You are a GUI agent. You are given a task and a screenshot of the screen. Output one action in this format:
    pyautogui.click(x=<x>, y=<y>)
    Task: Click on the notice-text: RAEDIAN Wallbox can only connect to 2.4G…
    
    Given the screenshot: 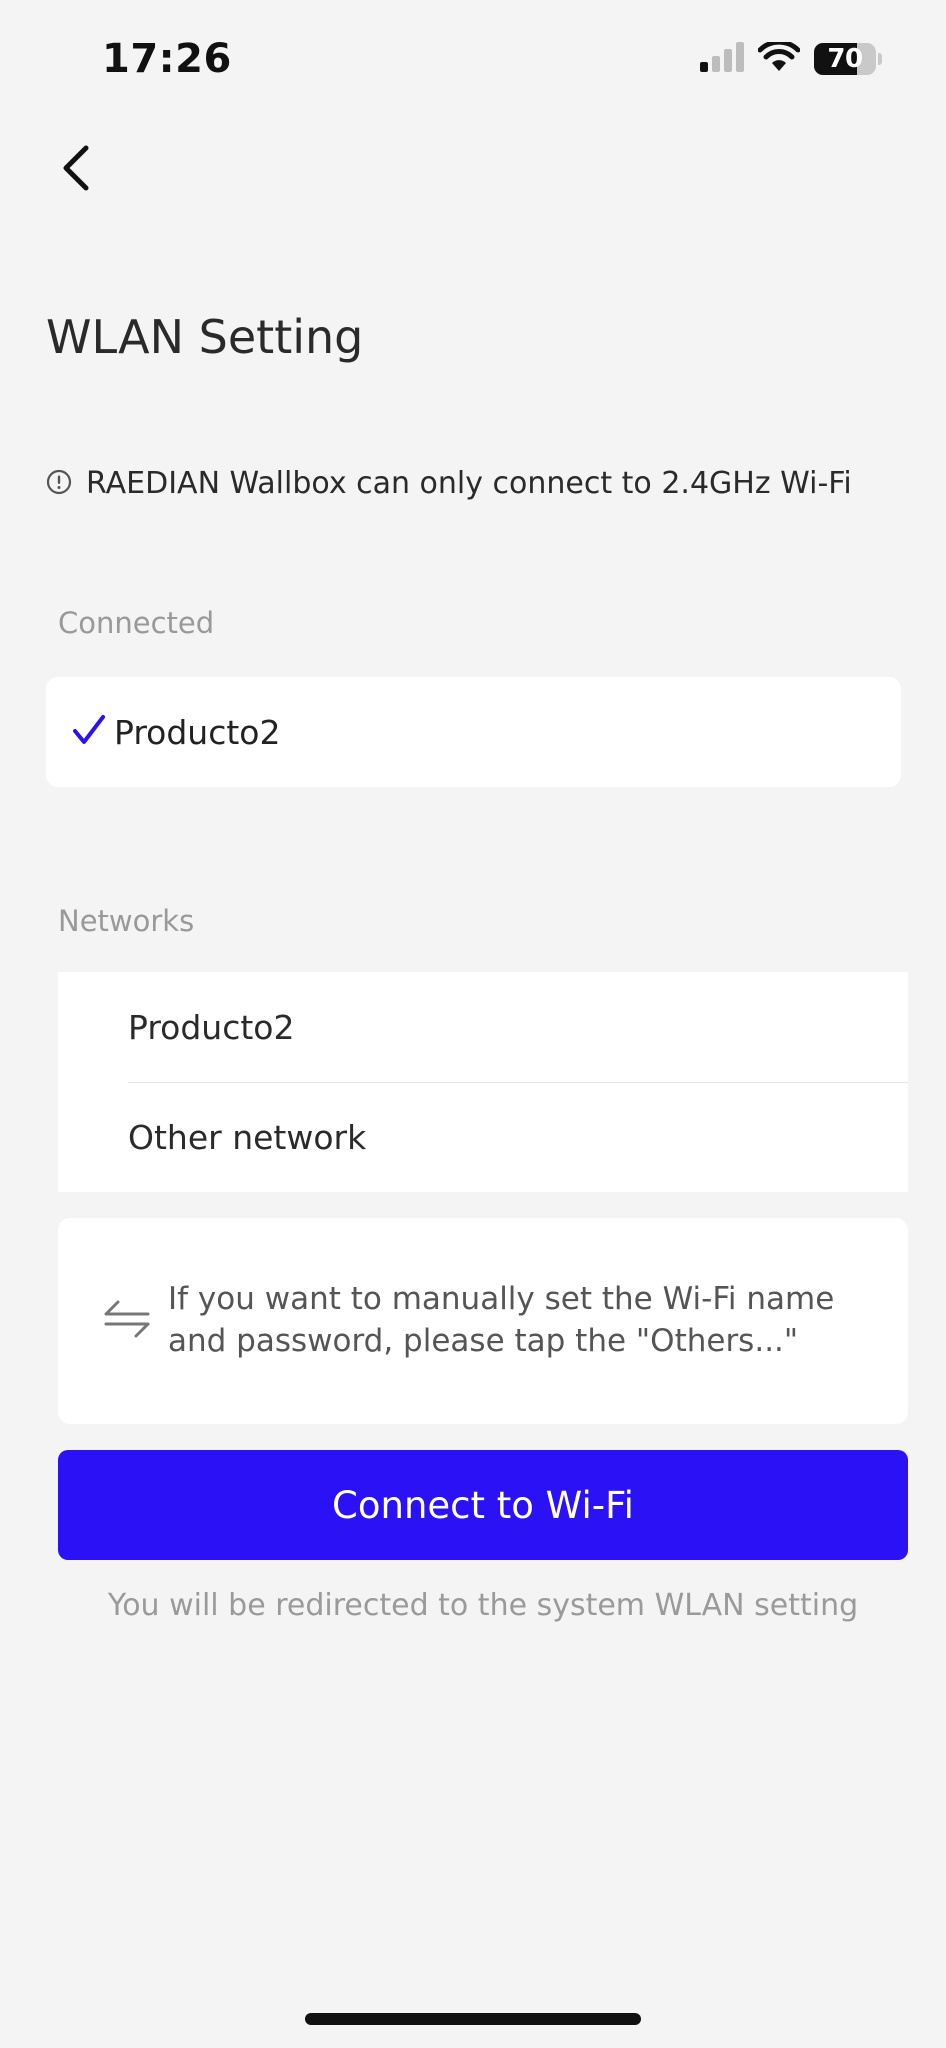 What is the action you would take?
    pyautogui.click(x=469, y=483)
    